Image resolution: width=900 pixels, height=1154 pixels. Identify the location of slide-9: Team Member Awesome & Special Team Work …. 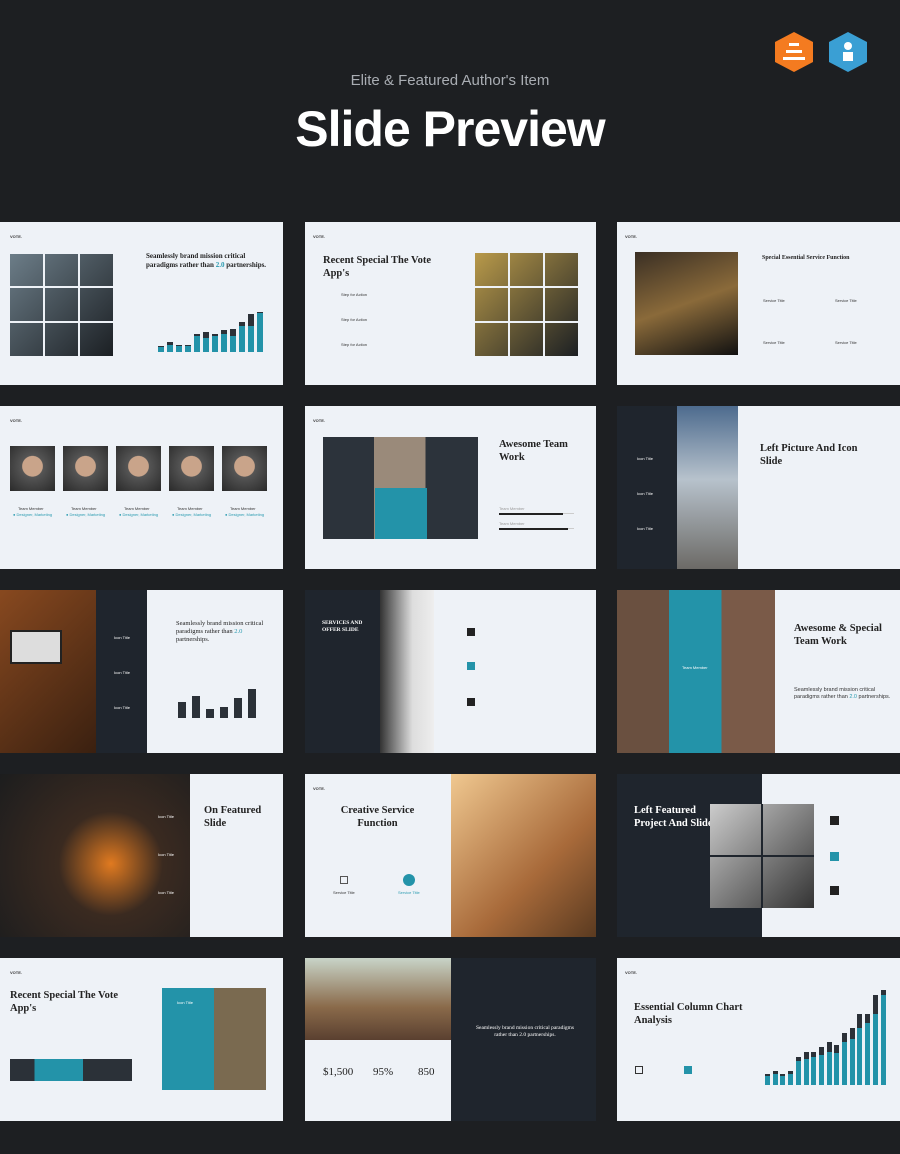
(758, 671).